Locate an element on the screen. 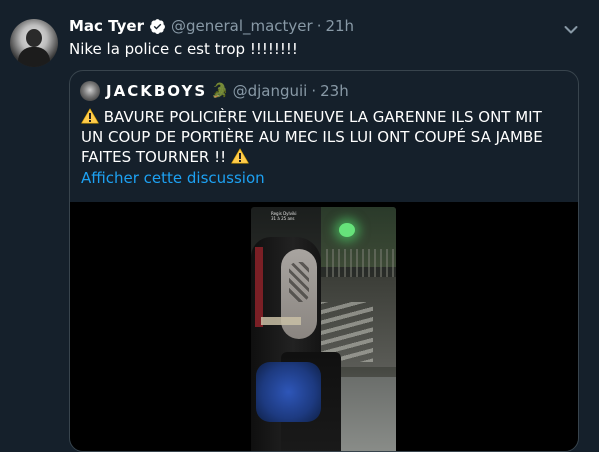  video-overlay-line2: 31 à 25 ans is located at coordinates (283, 218).